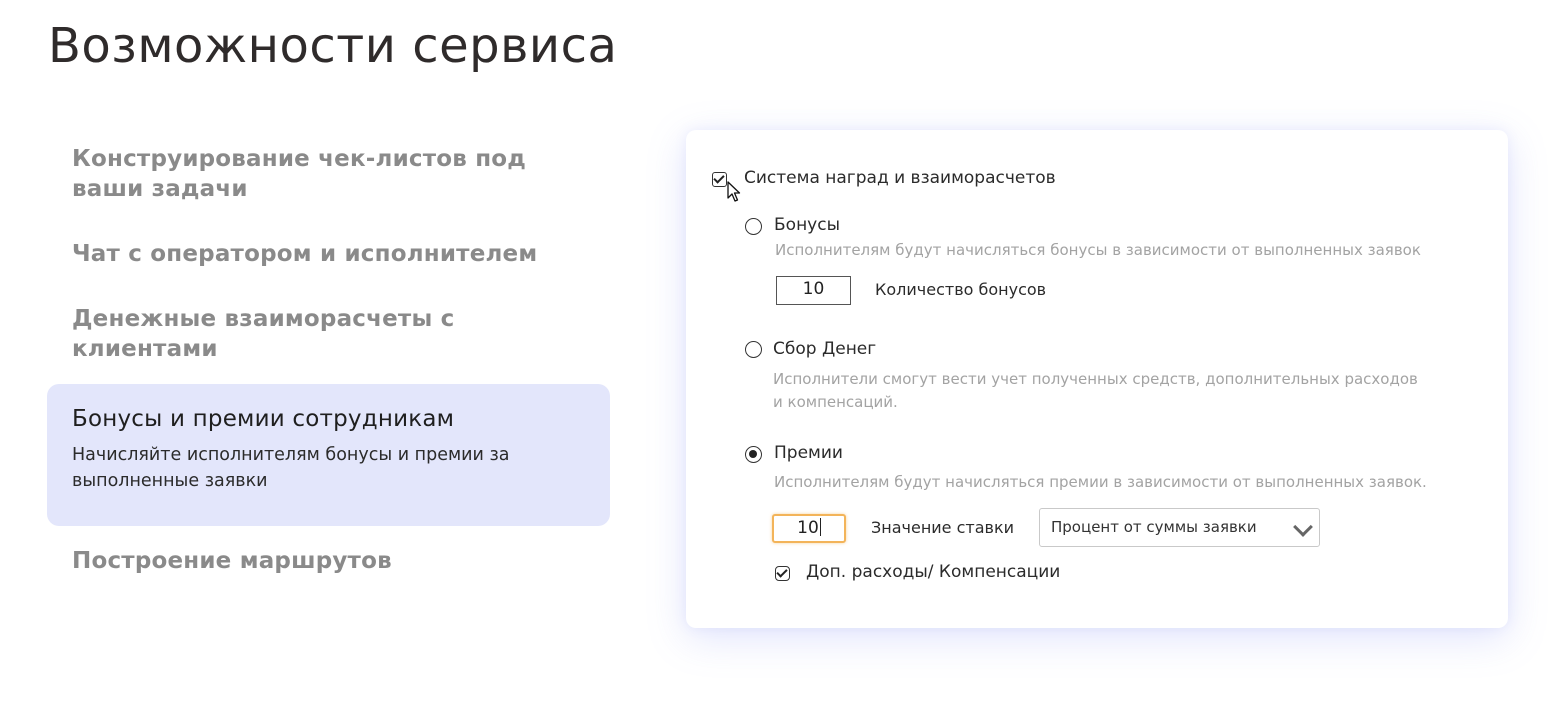  Describe the element at coordinates (1303, 527) in the screenshot. I see `chevron-down-icon` at that location.